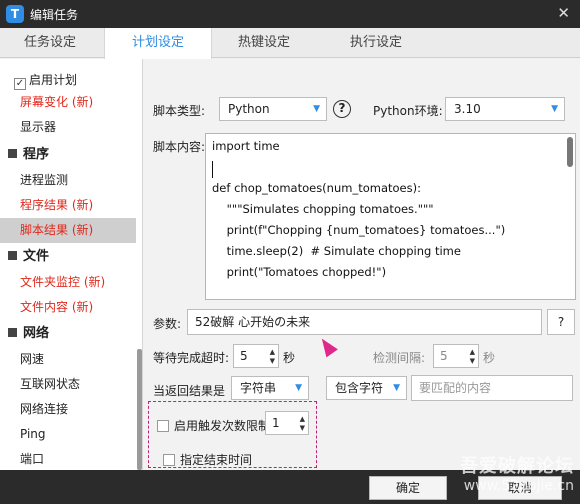  Describe the element at coordinates (376, 43) in the screenshot. I see `tab-exec-settings: 执行设定` at that location.